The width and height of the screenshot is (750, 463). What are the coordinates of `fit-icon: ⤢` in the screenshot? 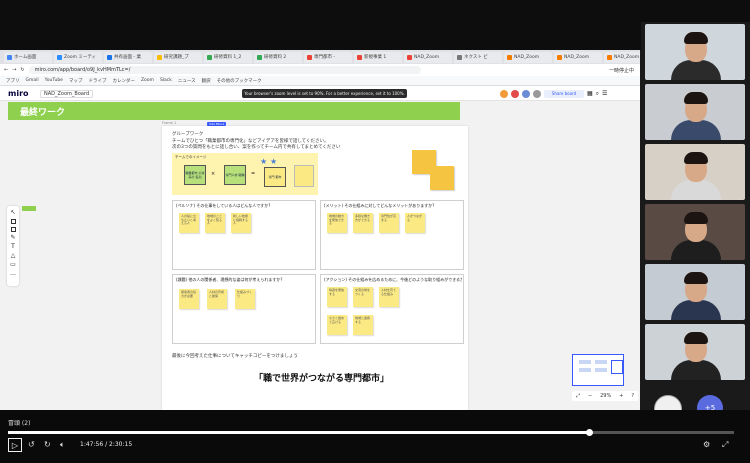 It's located at (578, 396).